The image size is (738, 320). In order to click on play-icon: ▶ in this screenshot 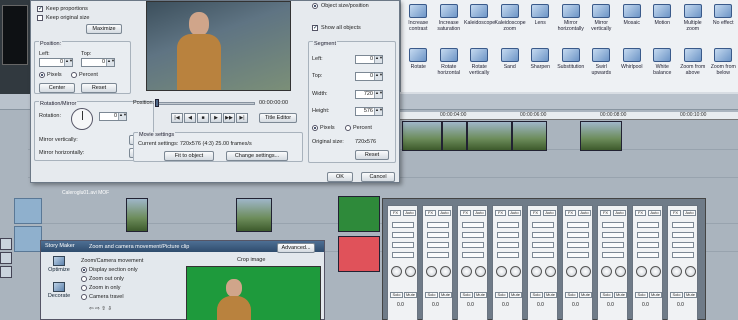, I will do `click(216, 118)`.